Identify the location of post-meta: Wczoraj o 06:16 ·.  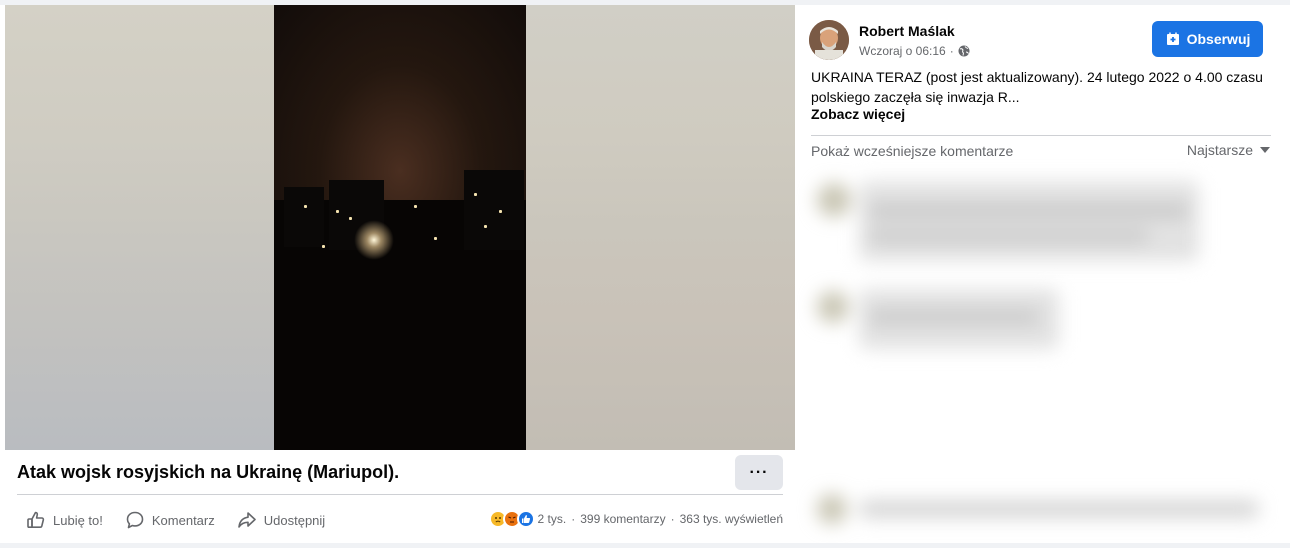
(914, 51).